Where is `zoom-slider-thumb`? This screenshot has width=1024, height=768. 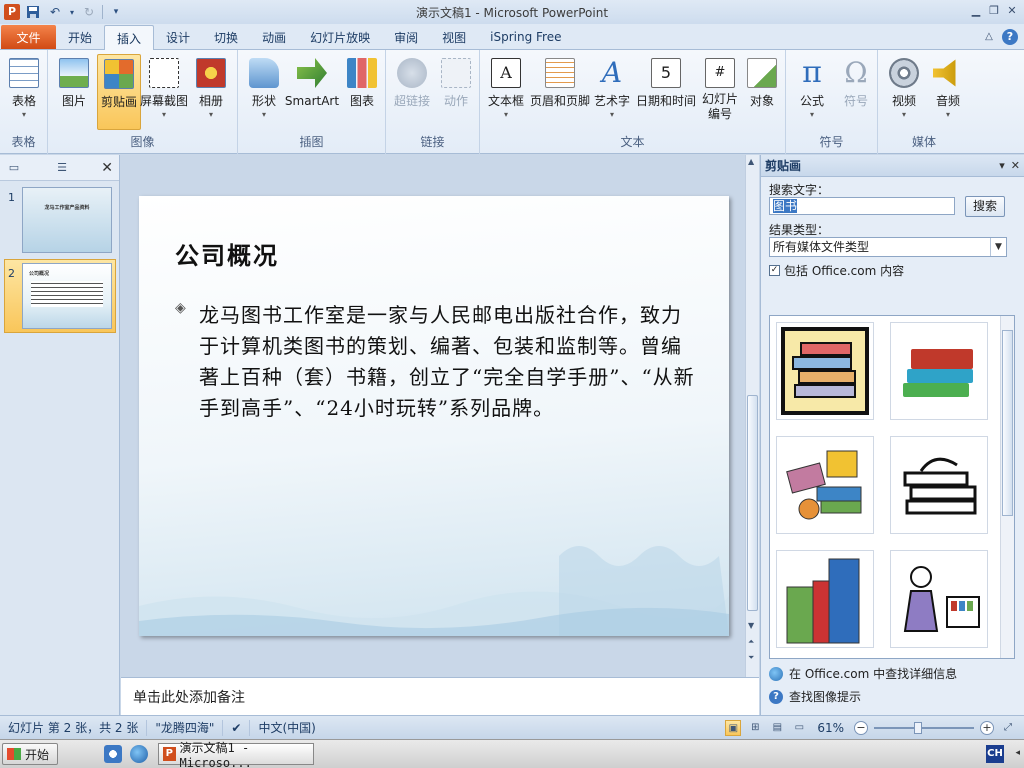
zoom-slider-thumb is located at coordinates (918, 728).